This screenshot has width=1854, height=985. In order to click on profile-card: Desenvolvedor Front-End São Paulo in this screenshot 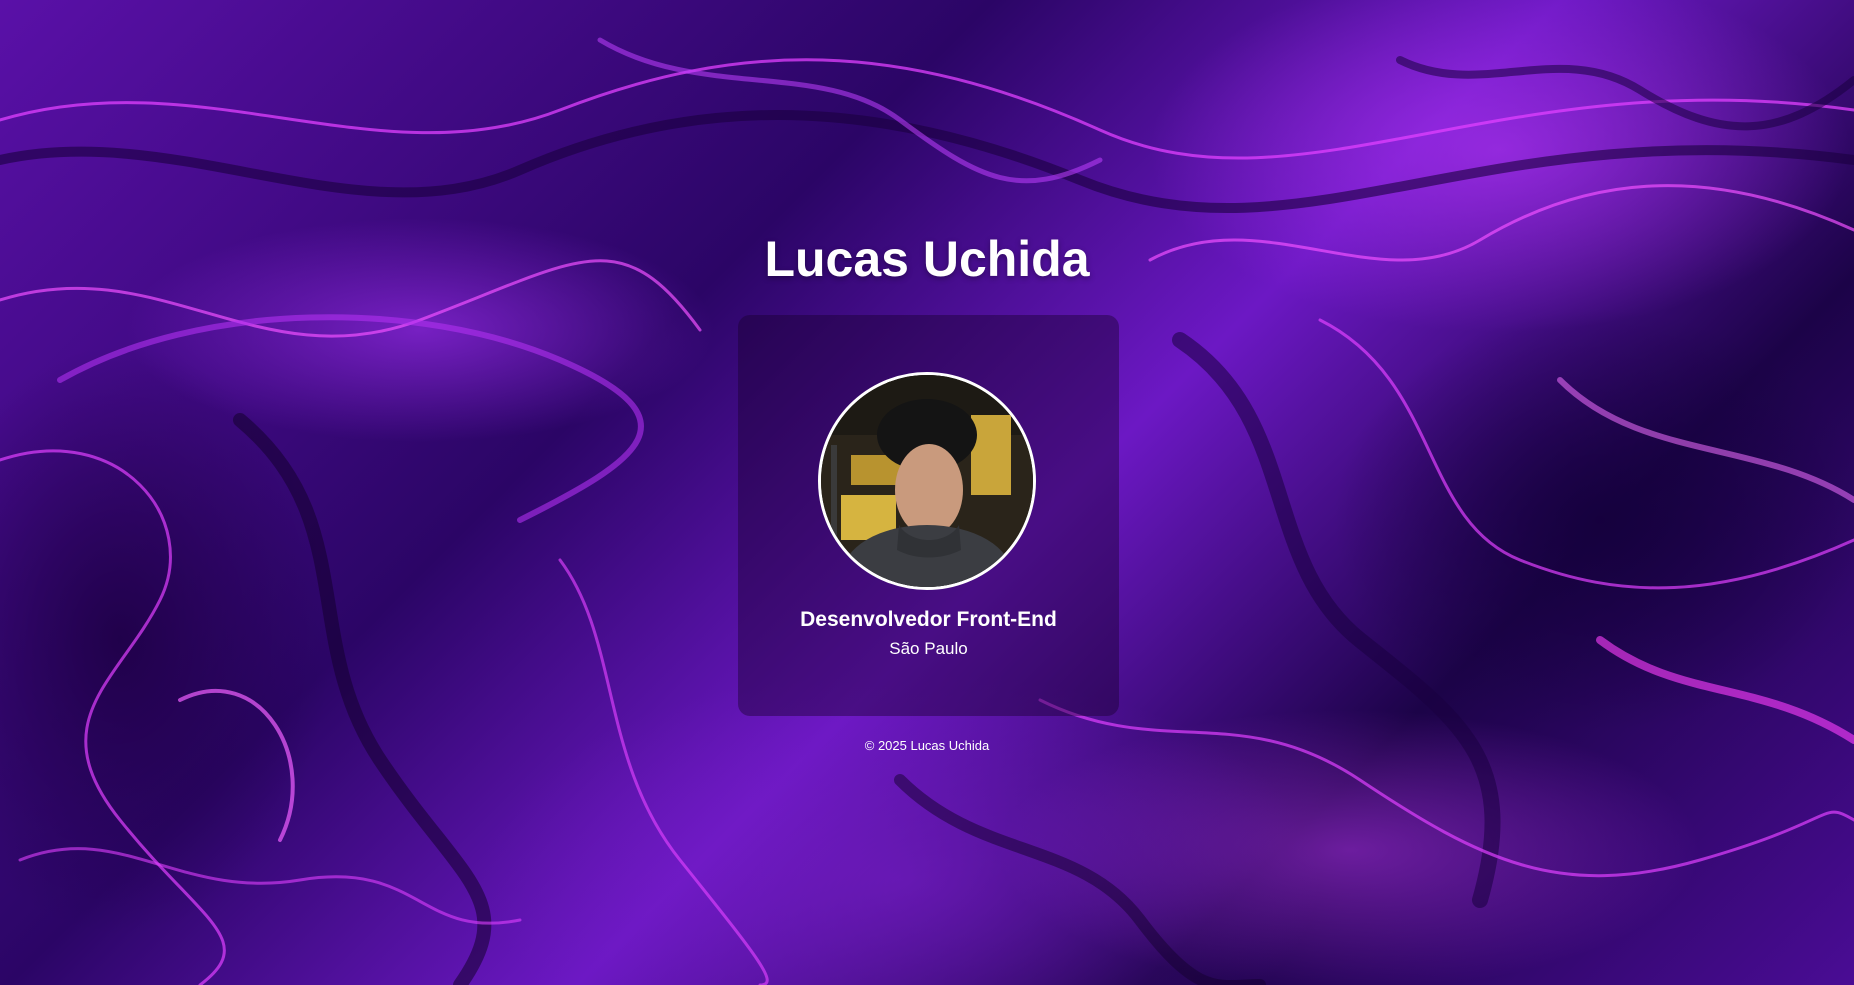, I will do `click(928, 515)`.